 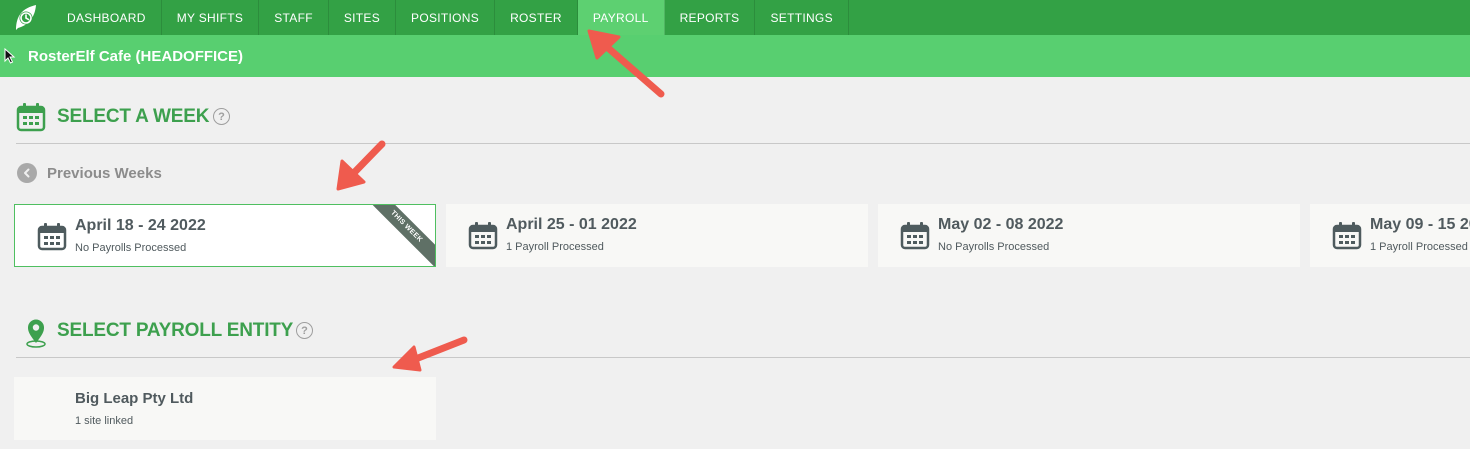 What do you see at coordinates (36, 333) in the screenshot?
I see `map-pin-icon` at bounding box center [36, 333].